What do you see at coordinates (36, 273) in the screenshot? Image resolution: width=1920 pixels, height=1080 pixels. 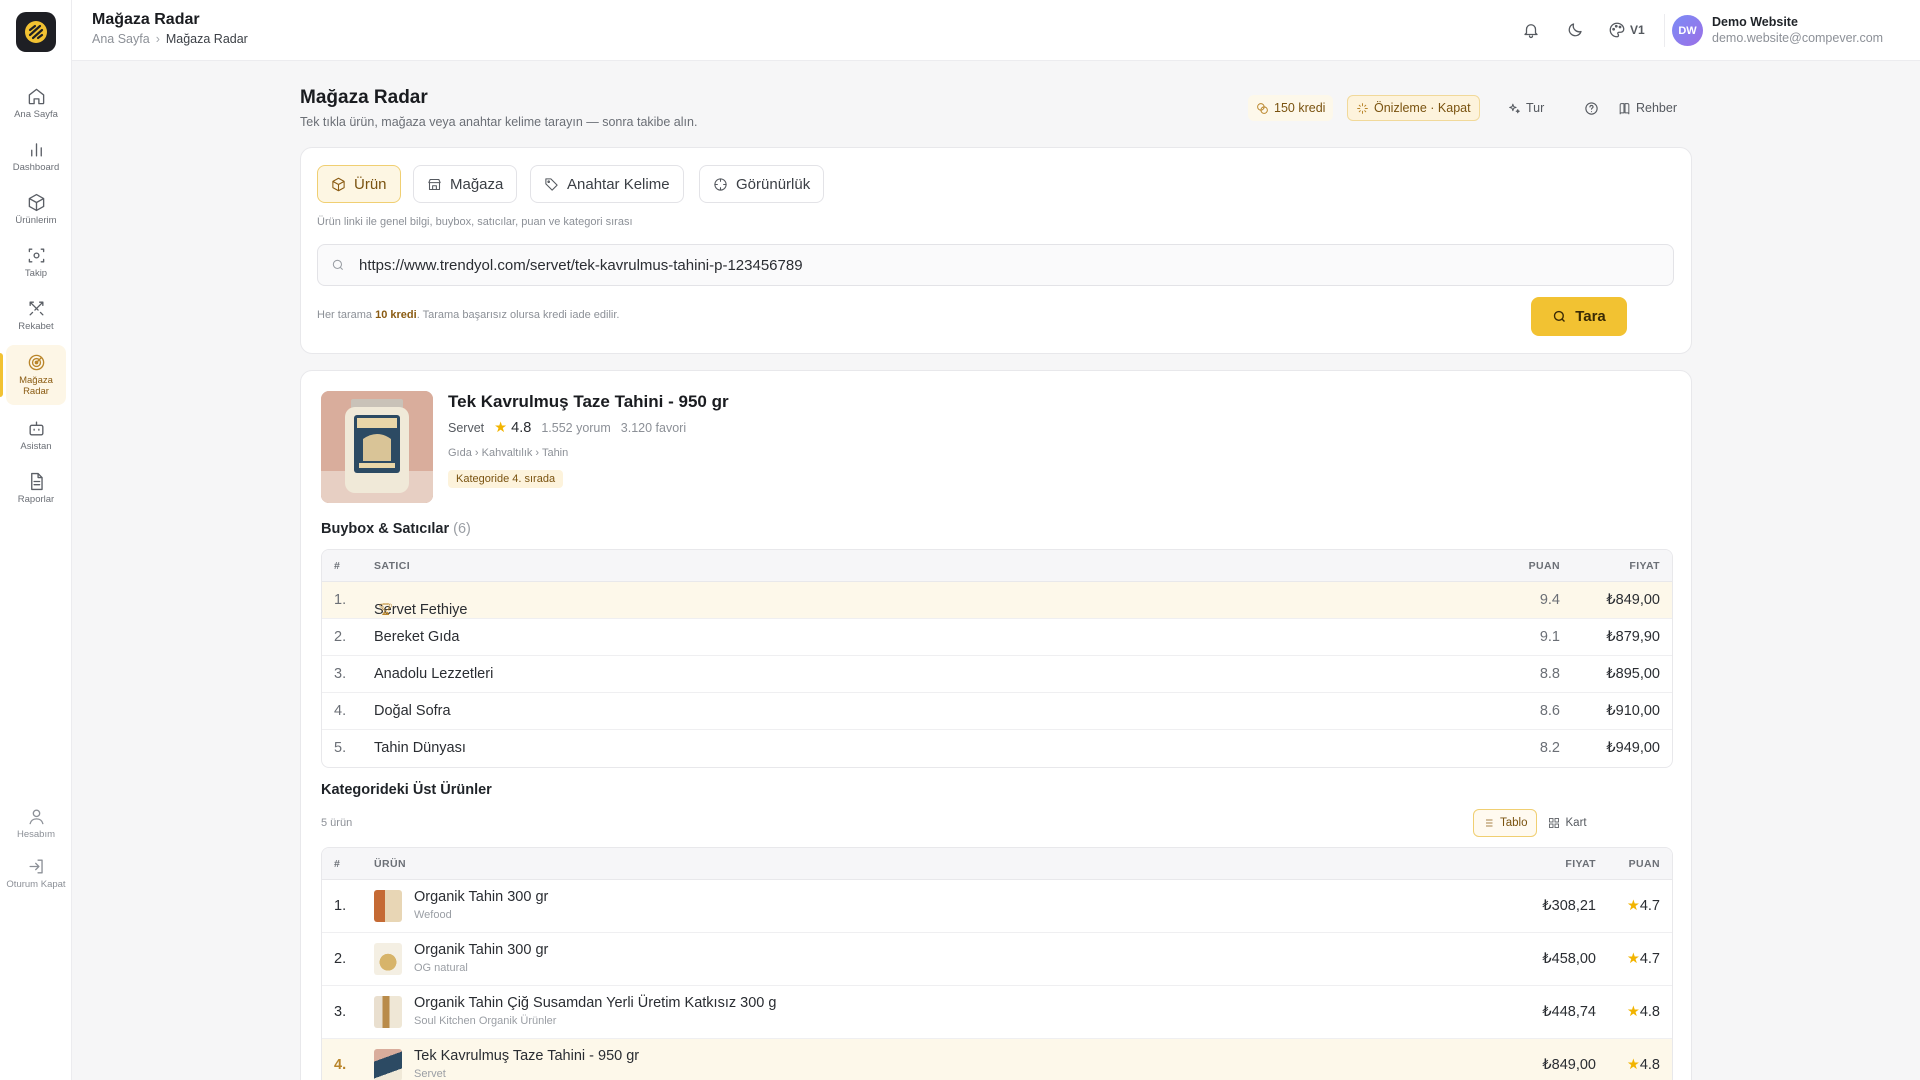 I see `sidebar-item-label: Takip` at bounding box center [36, 273].